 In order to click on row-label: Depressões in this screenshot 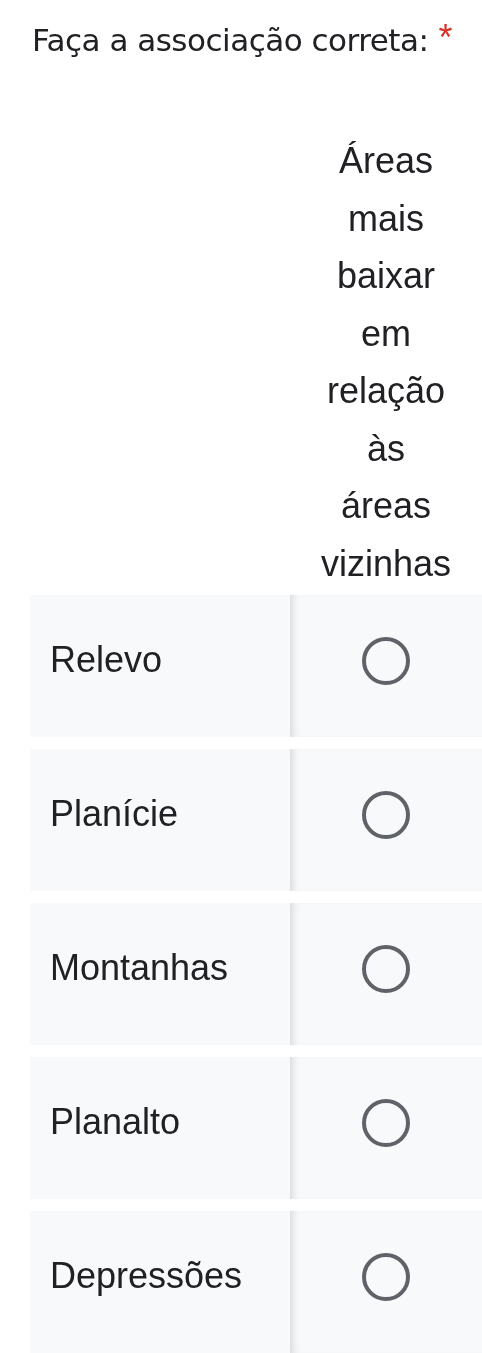, I will do `click(146, 1276)`.